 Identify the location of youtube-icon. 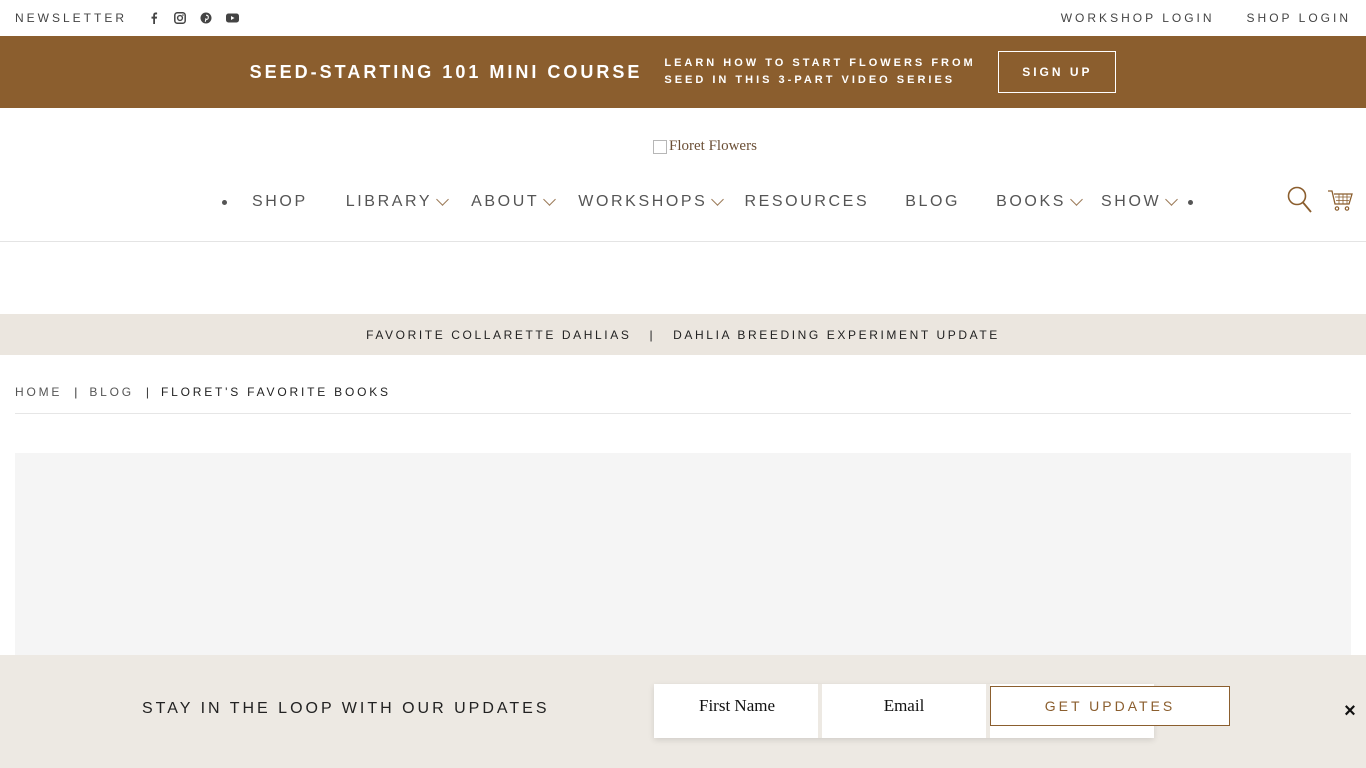
(232, 18).